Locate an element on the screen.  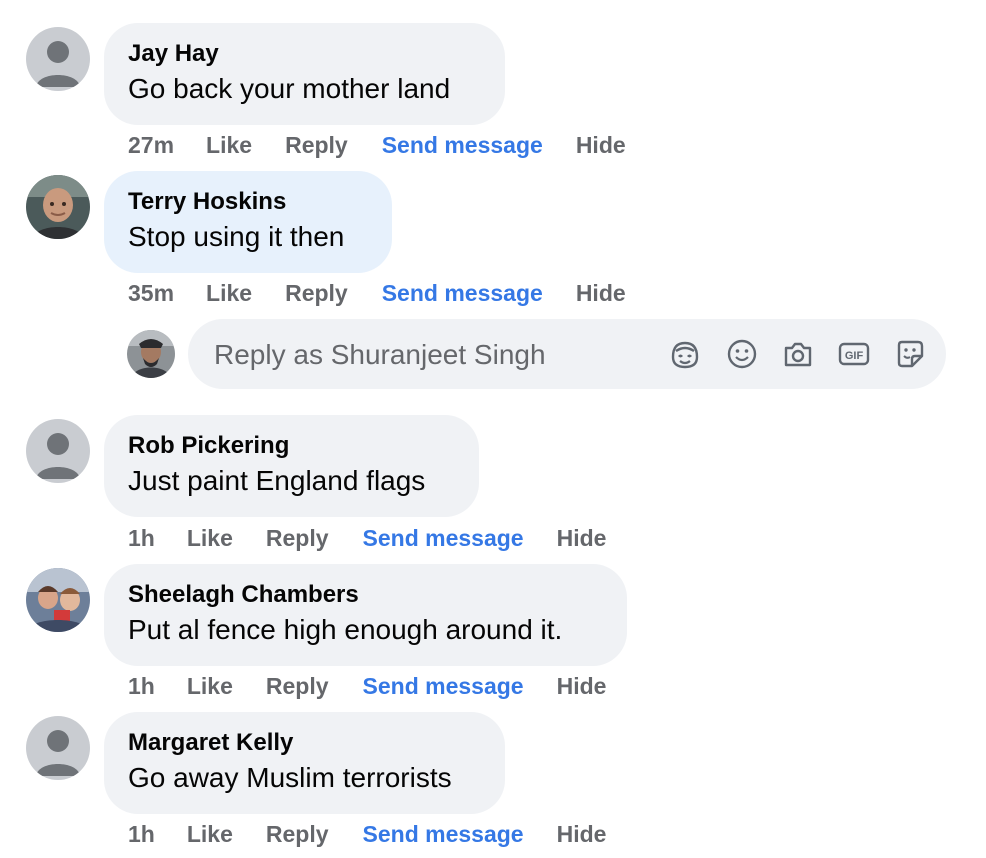
comment-bubble: Jay Hay Go back your mother land is located at coordinates (304, 74).